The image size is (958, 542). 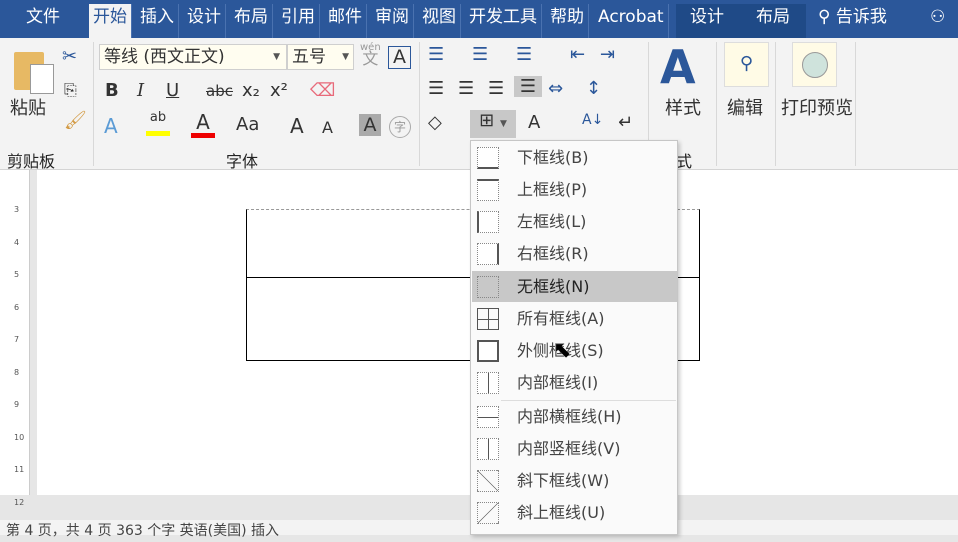 I want to click on cut-icon: ✂, so click(x=69, y=56).